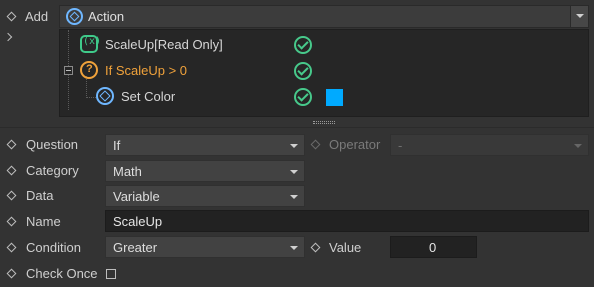  Describe the element at coordinates (205, 171) in the screenshot. I see `category-dropdown: Math` at that location.